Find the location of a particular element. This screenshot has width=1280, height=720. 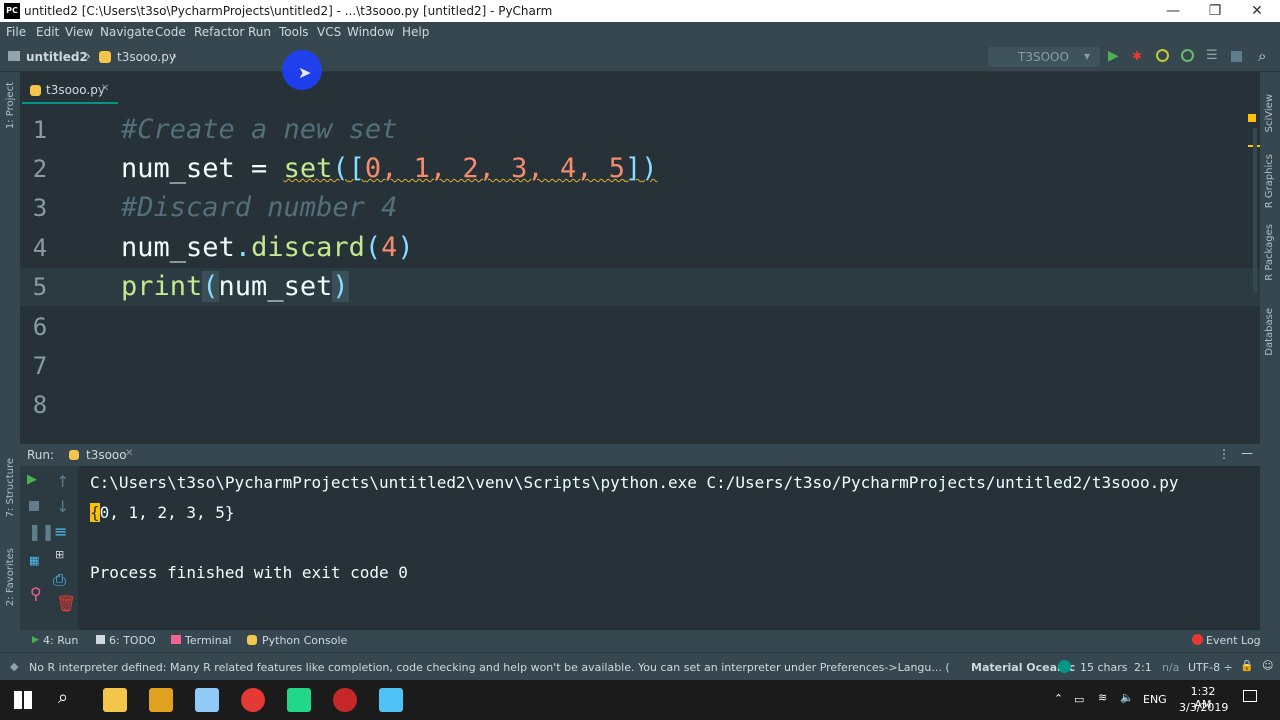

tab-run: 4: Run is located at coordinates (60, 640).